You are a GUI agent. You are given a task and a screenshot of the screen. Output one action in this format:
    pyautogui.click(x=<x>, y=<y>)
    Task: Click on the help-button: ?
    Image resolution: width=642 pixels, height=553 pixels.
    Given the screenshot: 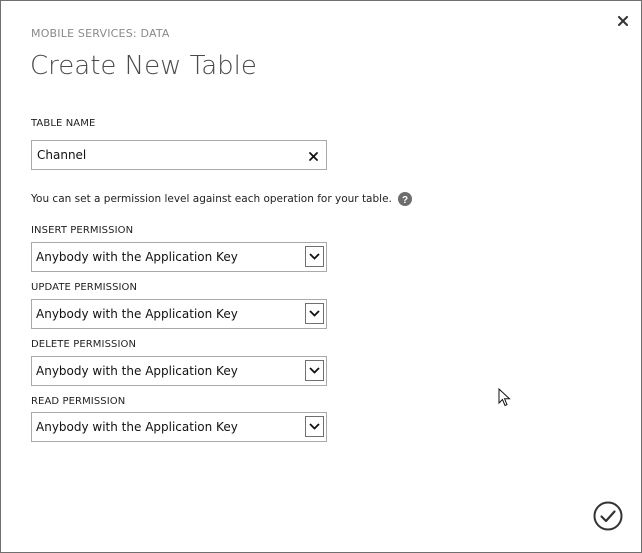 What is the action you would take?
    pyautogui.click(x=405, y=198)
    